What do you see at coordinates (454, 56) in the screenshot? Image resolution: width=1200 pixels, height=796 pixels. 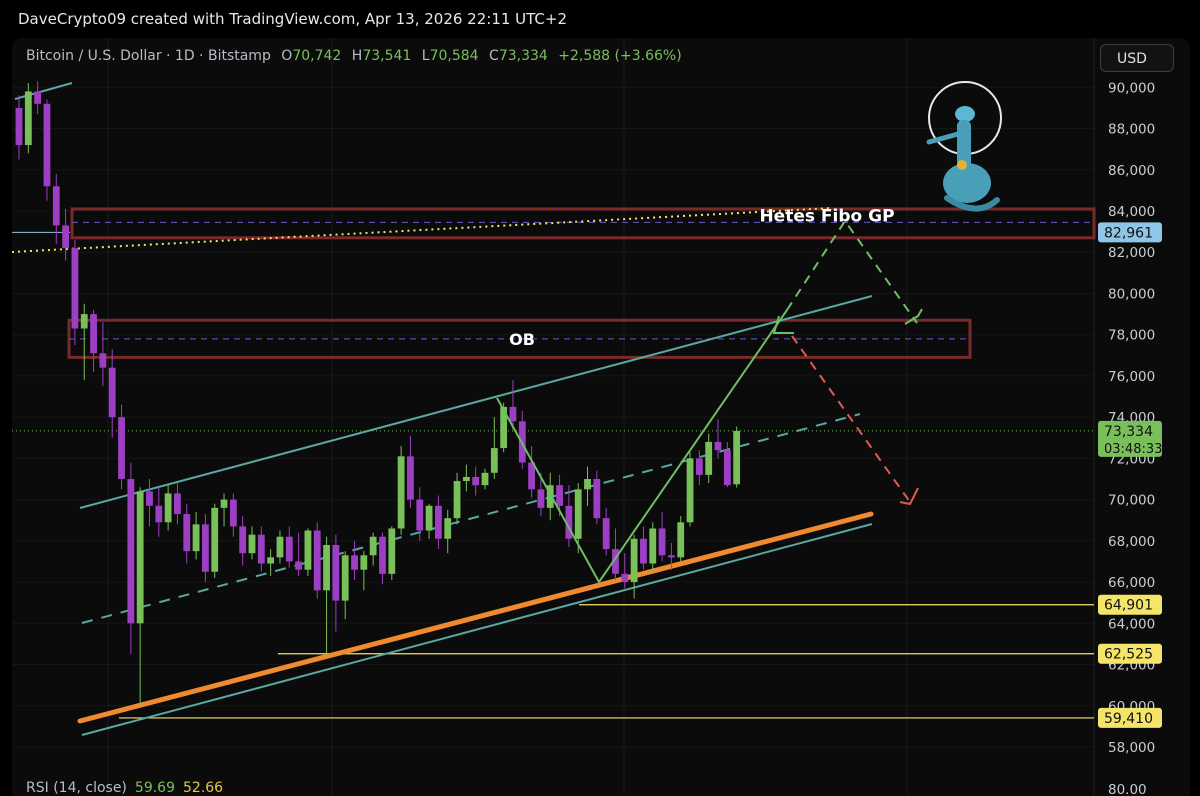 I see `low-value: 70,584` at bounding box center [454, 56].